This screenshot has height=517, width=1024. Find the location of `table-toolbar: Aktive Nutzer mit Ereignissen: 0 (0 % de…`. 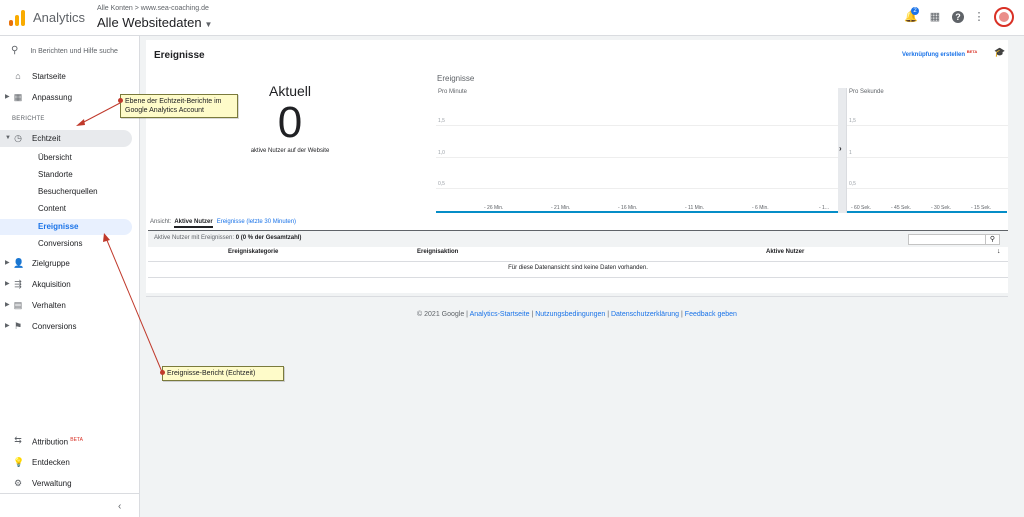

table-toolbar: Aktive Nutzer mit Ereignissen: 0 (0 % de… is located at coordinates (578, 238).